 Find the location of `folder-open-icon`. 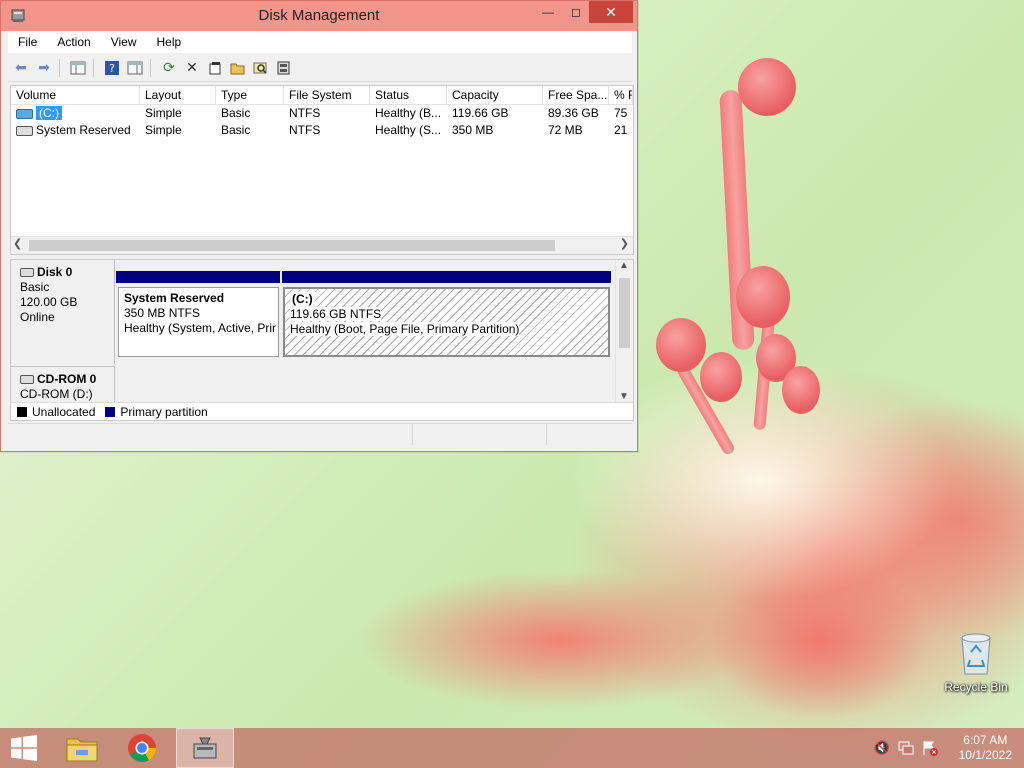

folder-open-icon is located at coordinates (237, 68).